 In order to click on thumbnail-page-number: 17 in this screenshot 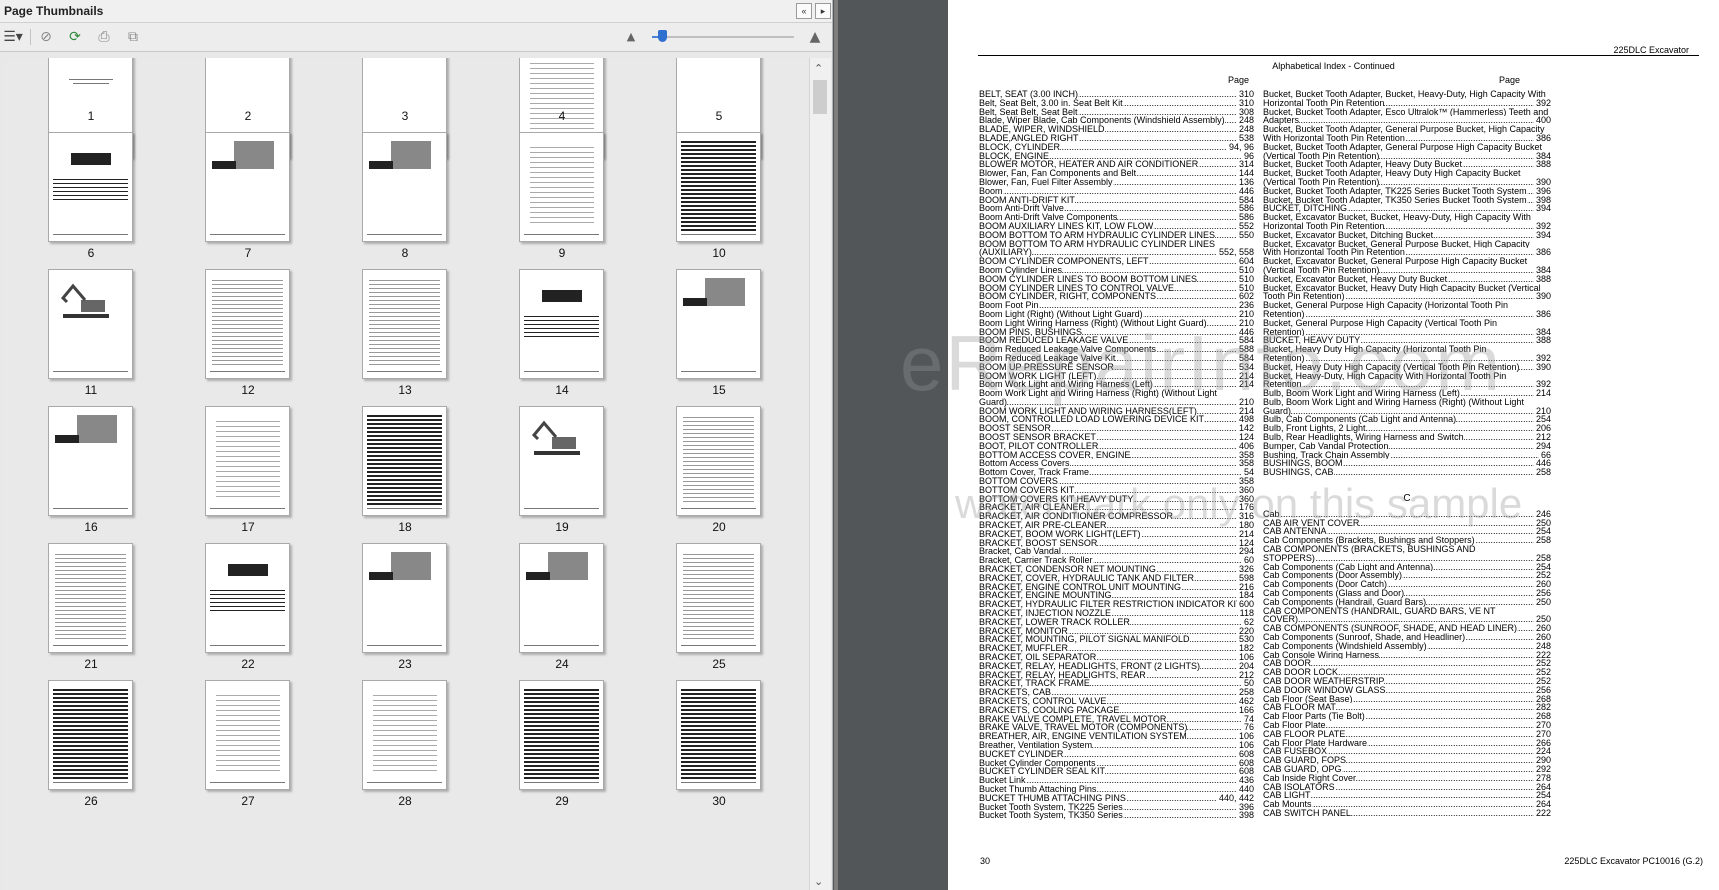, I will do `click(248, 527)`.